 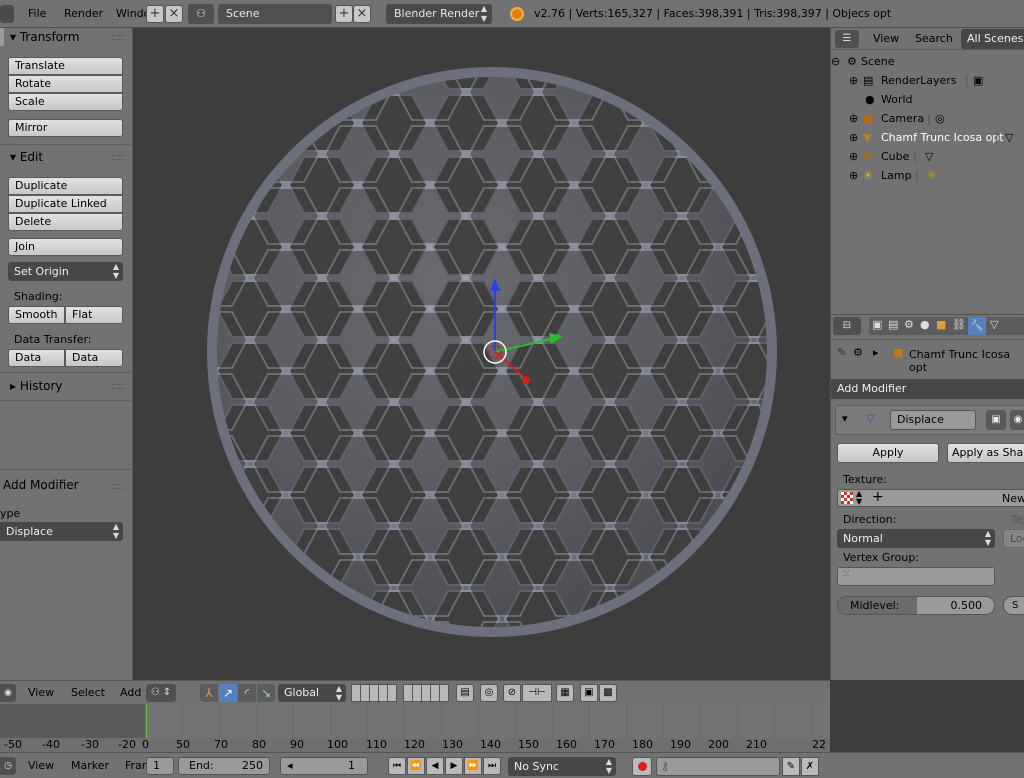 I want to click on editor-type-icon: ◉, so click(x=8, y=693).